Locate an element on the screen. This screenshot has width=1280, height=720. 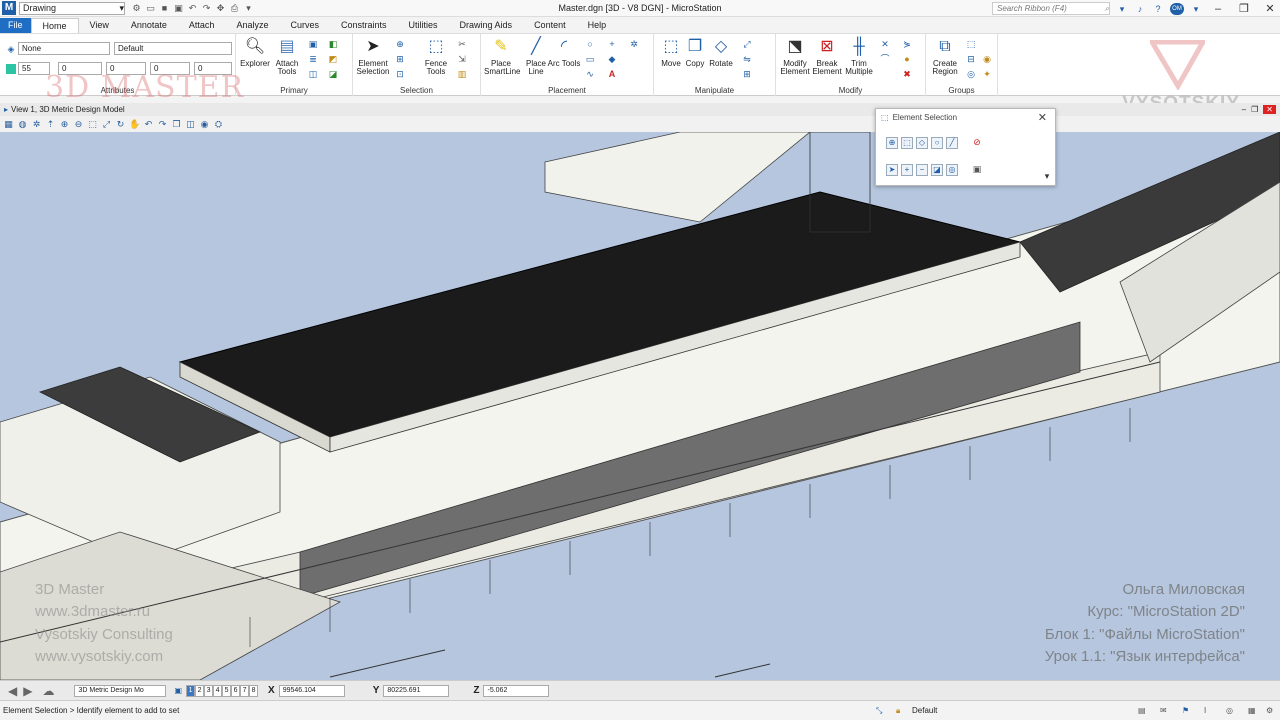
model-selector: 3D Metric Design Mo is located at coordinates (120, 690).